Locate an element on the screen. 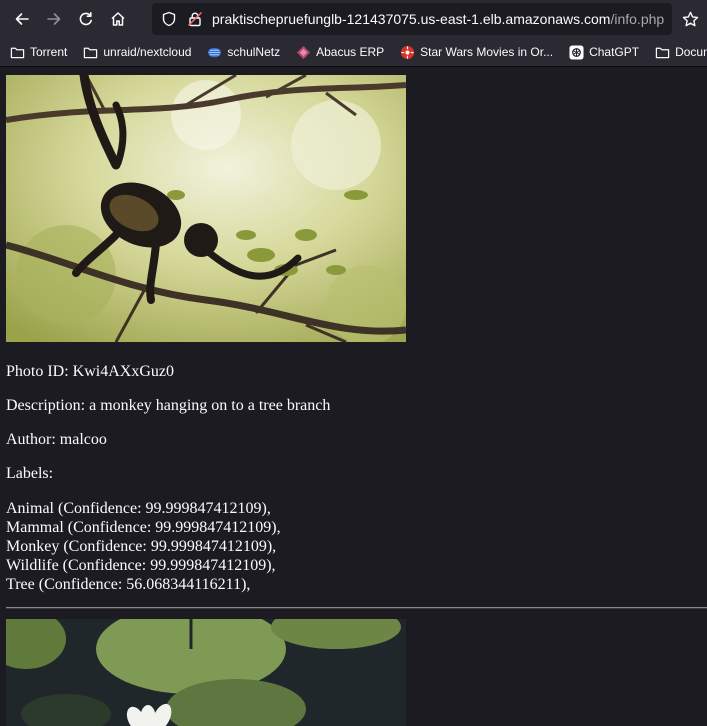 This screenshot has height=726, width=707. photo-author: Author: malcoo is located at coordinates (56, 439).